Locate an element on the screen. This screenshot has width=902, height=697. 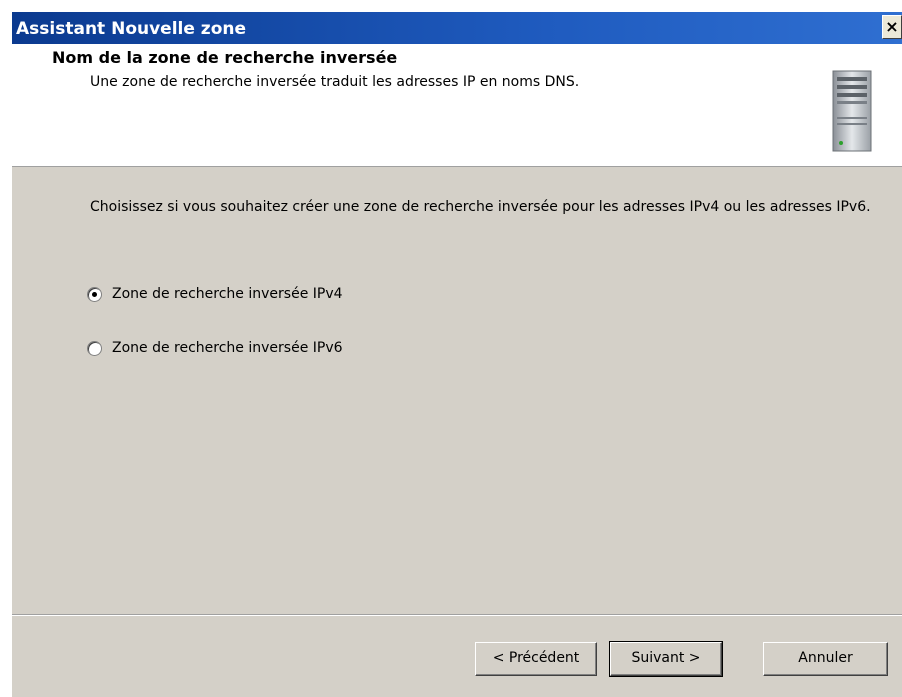
cancel-button: Annuler is located at coordinates (825, 659).